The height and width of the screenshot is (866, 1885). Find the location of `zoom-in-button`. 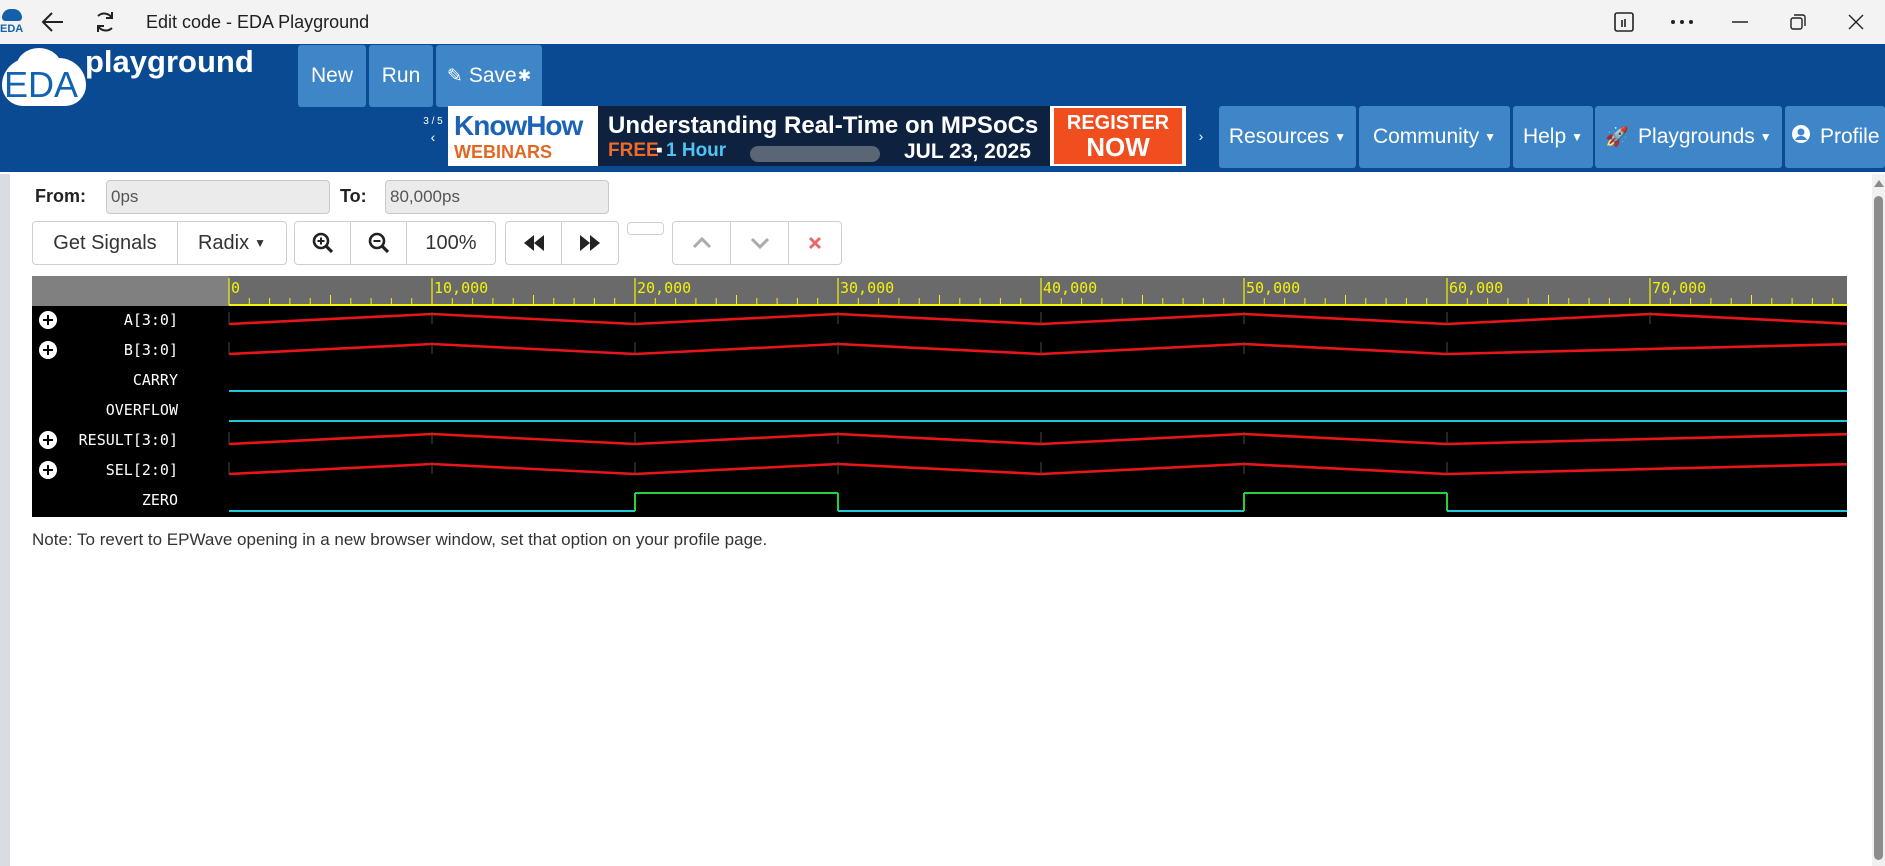

zoom-in-button is located at coordinates (323, 243).